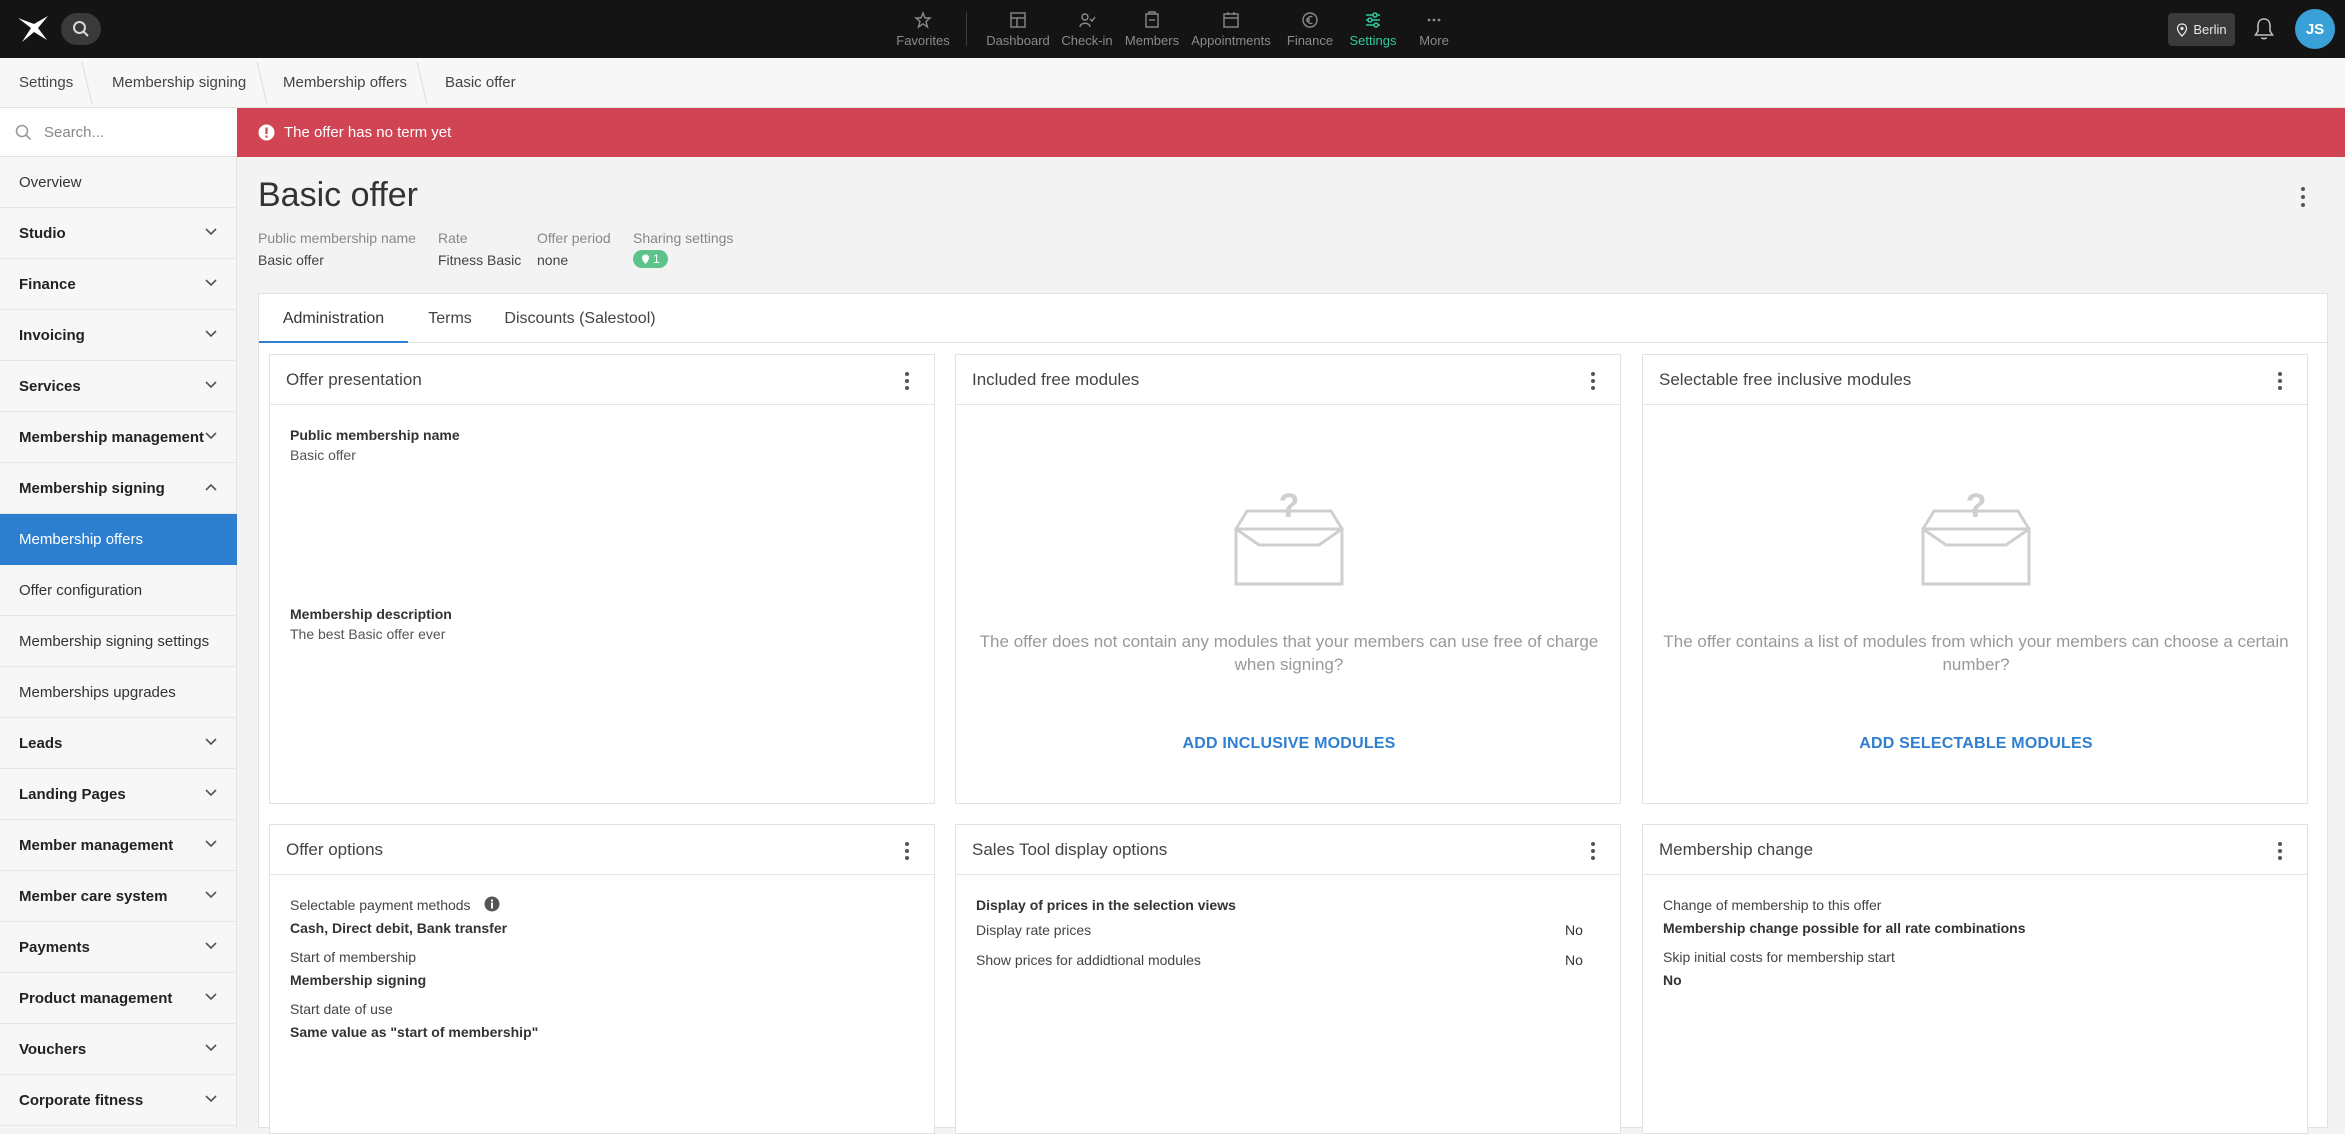 The width and height of the screenshot is (2345, 1134). What do you see at coordinates (1289, 744) in the screenshot?
I see `add-inclusive-modules-button: ADD INCLUSIVE MODULES` at bounding box center [1289, 744].